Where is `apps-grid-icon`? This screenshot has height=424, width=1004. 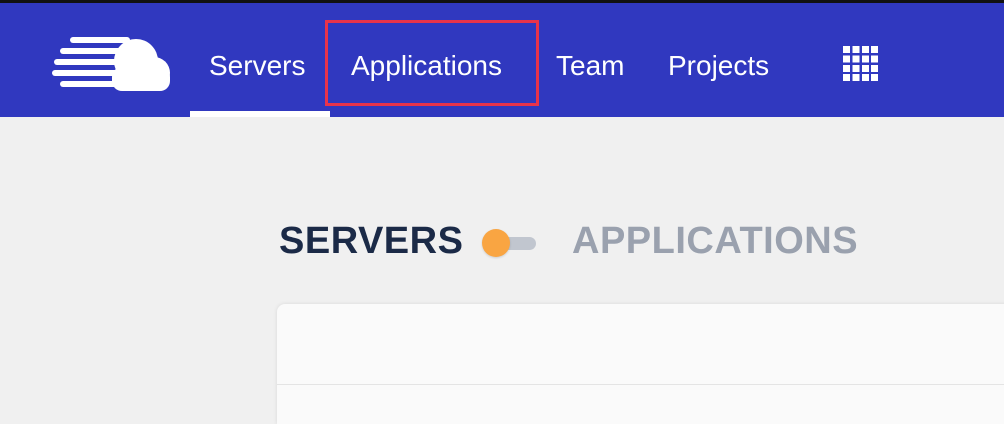 apps-grid-icon is located at coordinates (860, 63).